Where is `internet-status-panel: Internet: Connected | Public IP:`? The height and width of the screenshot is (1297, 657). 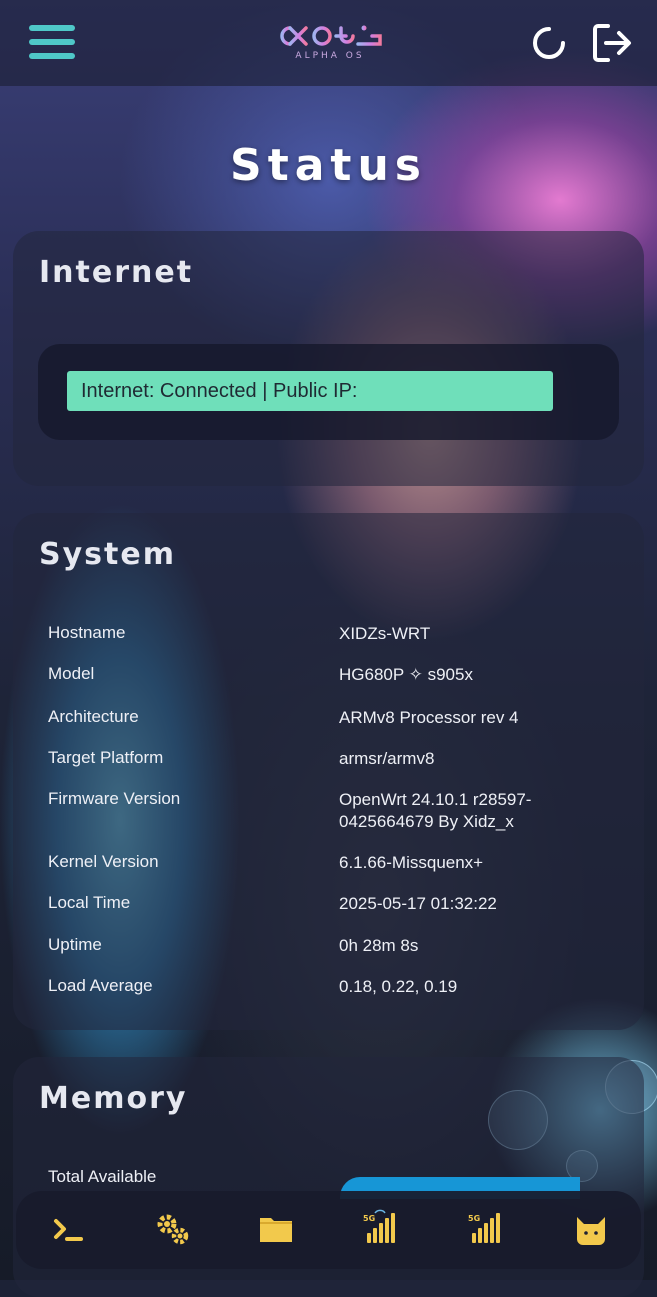 internet-status-panel: Internet: Connected | Public IP: is located at coordinates (328, 392).